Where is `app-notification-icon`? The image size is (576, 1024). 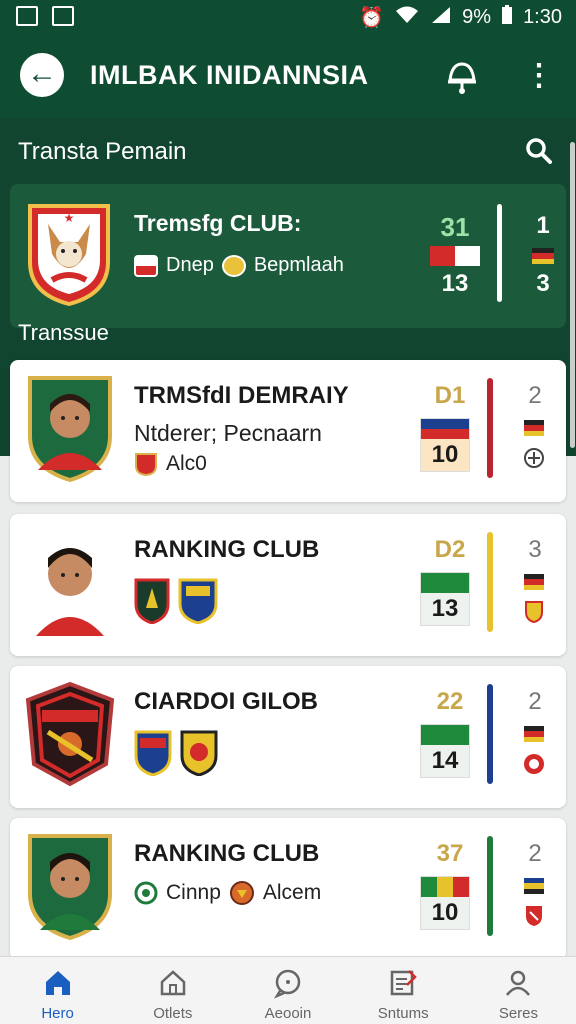 app-notification-icon is located at coordinates (63, 16).